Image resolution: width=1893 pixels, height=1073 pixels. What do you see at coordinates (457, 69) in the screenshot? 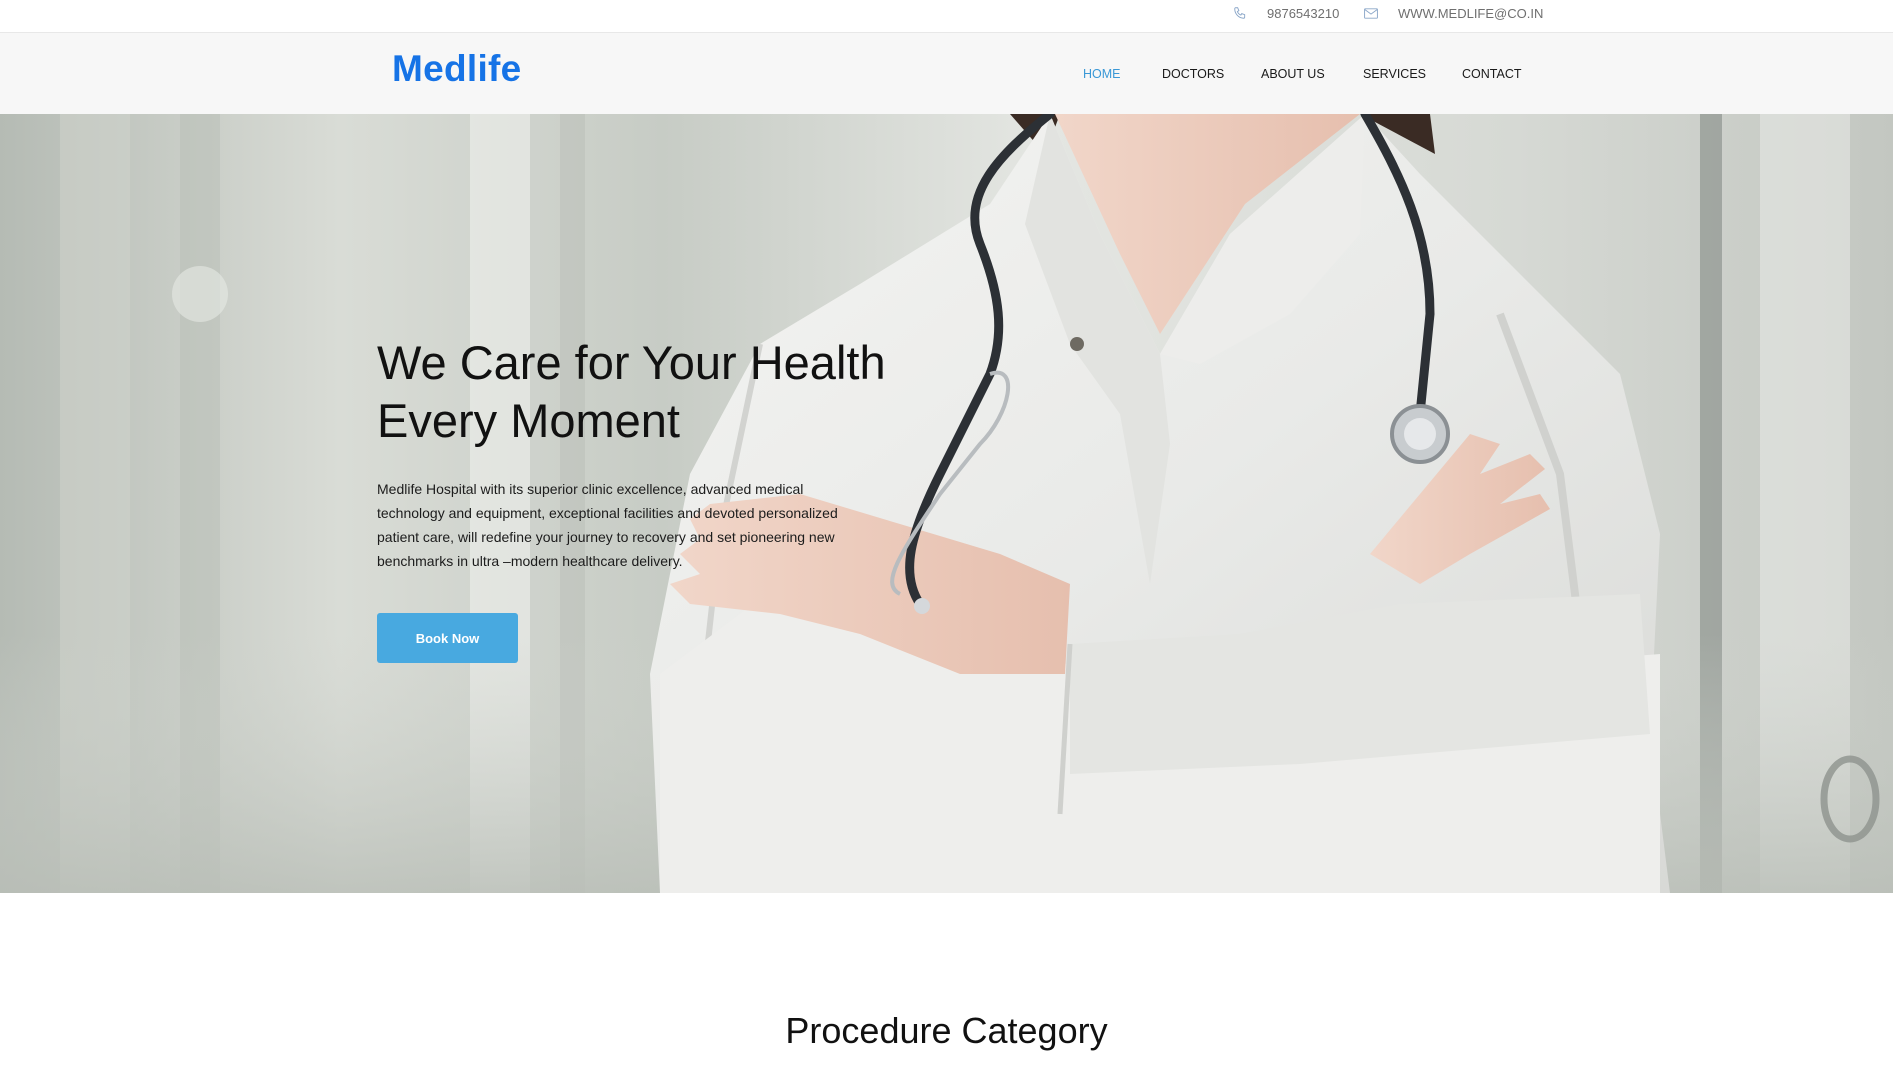
I see `brand-logo: Medlife` at bounding box center [457, 69].